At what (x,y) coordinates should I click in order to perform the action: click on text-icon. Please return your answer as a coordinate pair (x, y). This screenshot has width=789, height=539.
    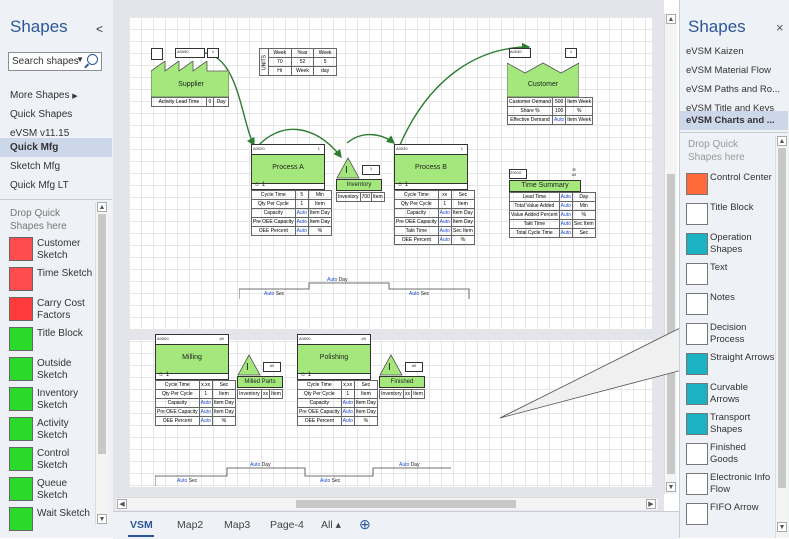
    Looking at the image, I should click on (697, 274).